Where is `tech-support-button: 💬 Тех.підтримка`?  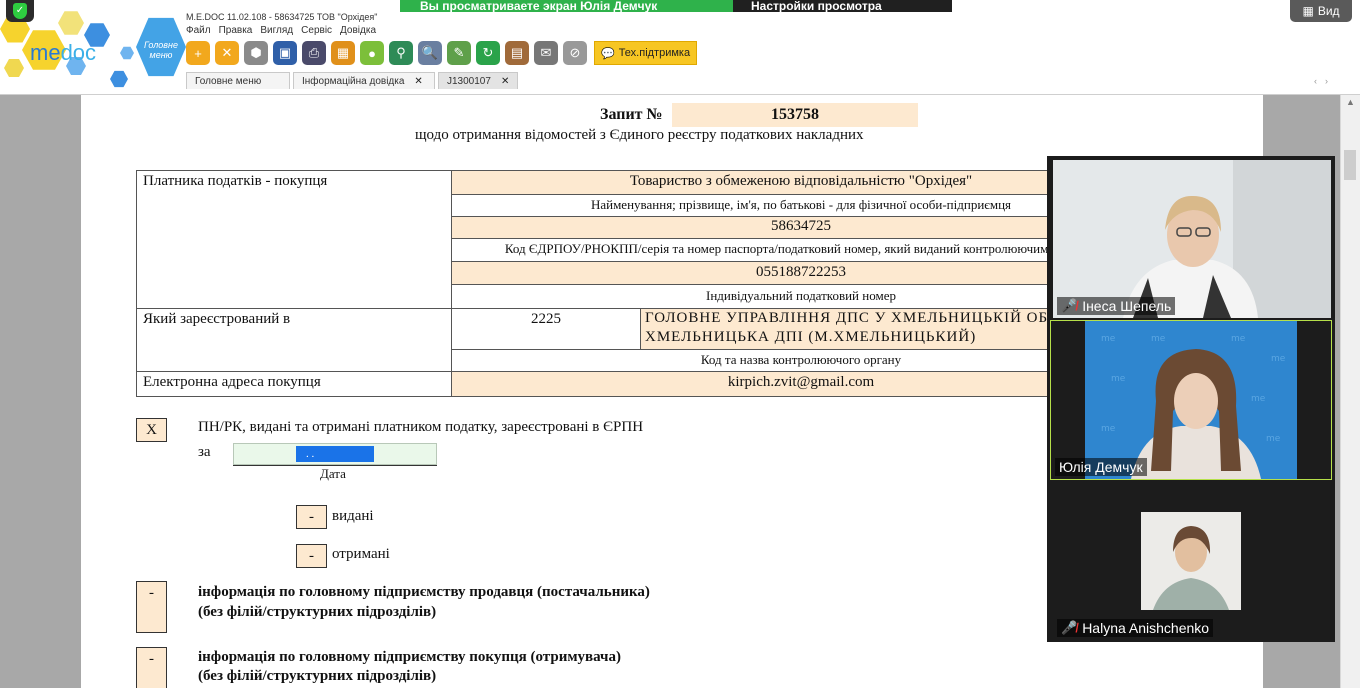
tech-support-button: 💬 Тех.підтримка is located at coordinates (646, 53).